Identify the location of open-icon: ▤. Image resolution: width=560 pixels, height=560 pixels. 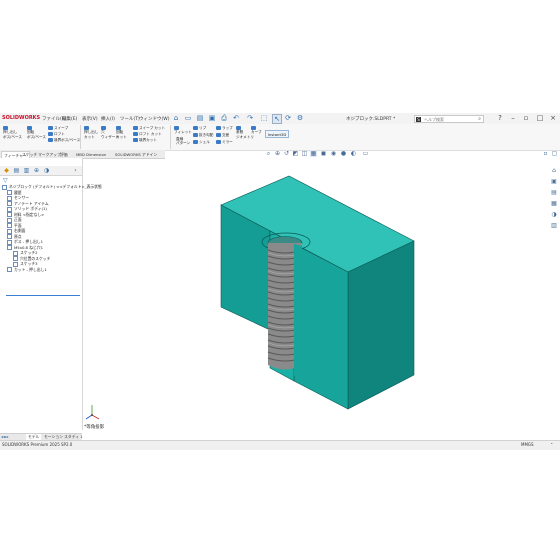
(200, 118).